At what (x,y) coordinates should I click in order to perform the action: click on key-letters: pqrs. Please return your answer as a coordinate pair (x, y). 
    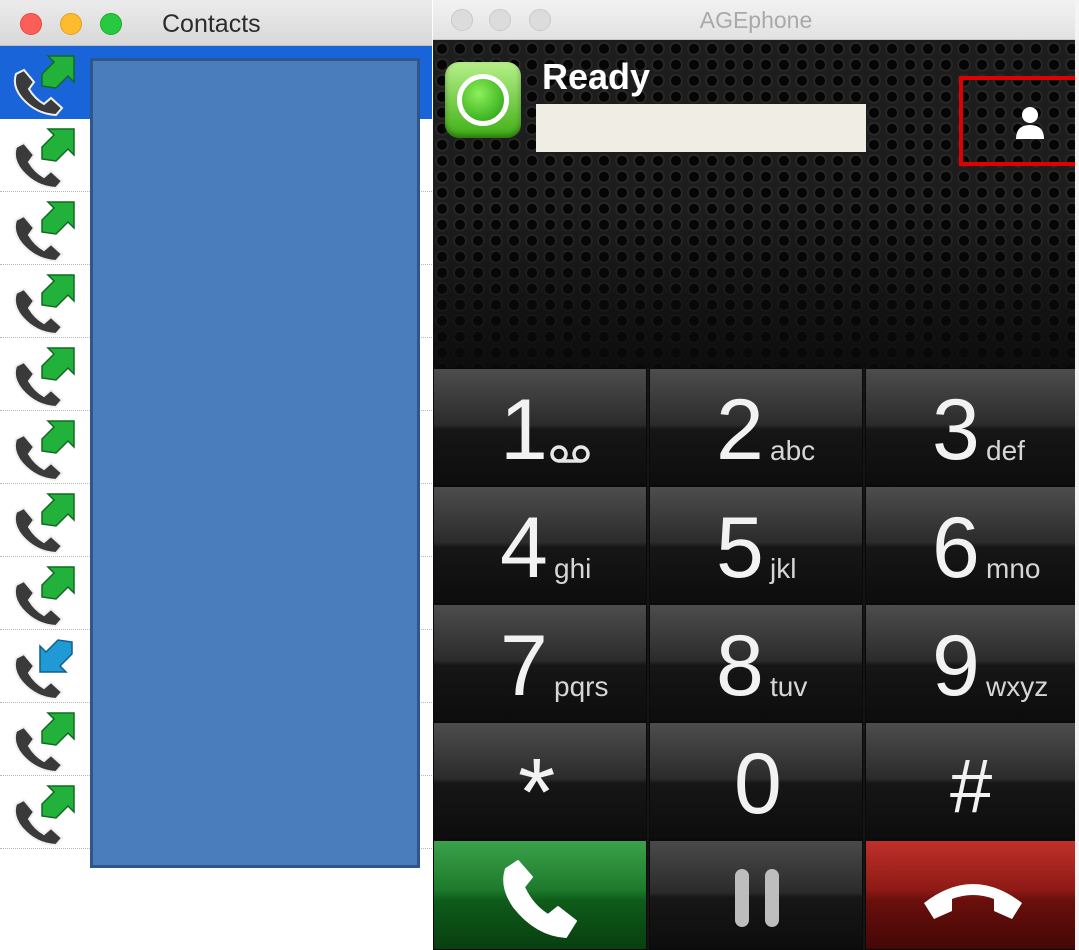
    Looking at the image, I should click on (581, 686).